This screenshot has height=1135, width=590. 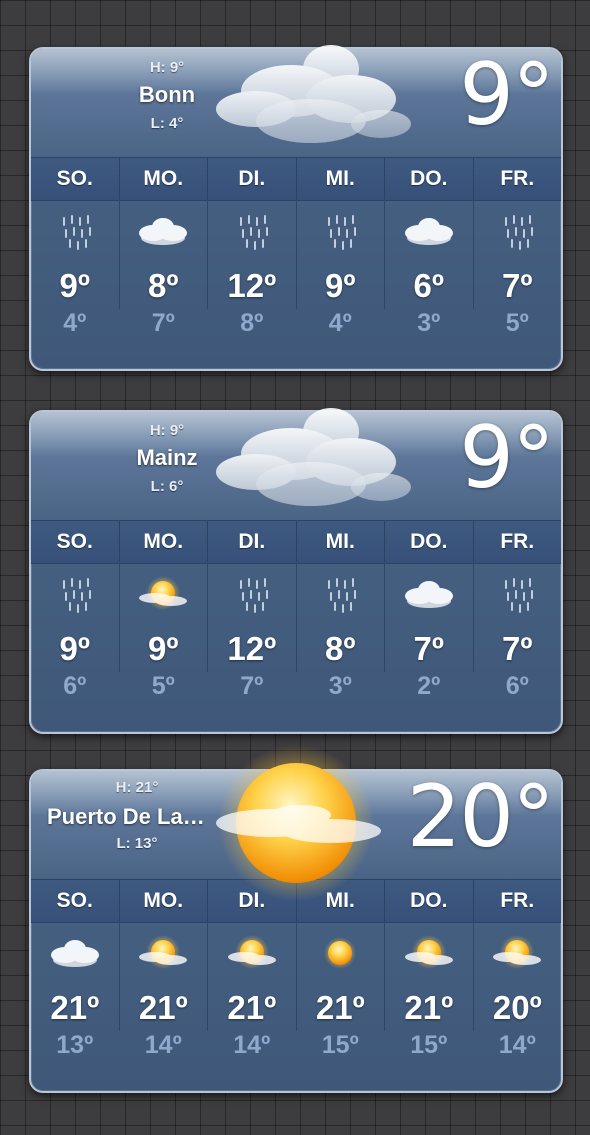 What do you see at coordinates (517, 323) in the screenshot?
I see `forecast-low: 5º` at bounding box center [517, 323].